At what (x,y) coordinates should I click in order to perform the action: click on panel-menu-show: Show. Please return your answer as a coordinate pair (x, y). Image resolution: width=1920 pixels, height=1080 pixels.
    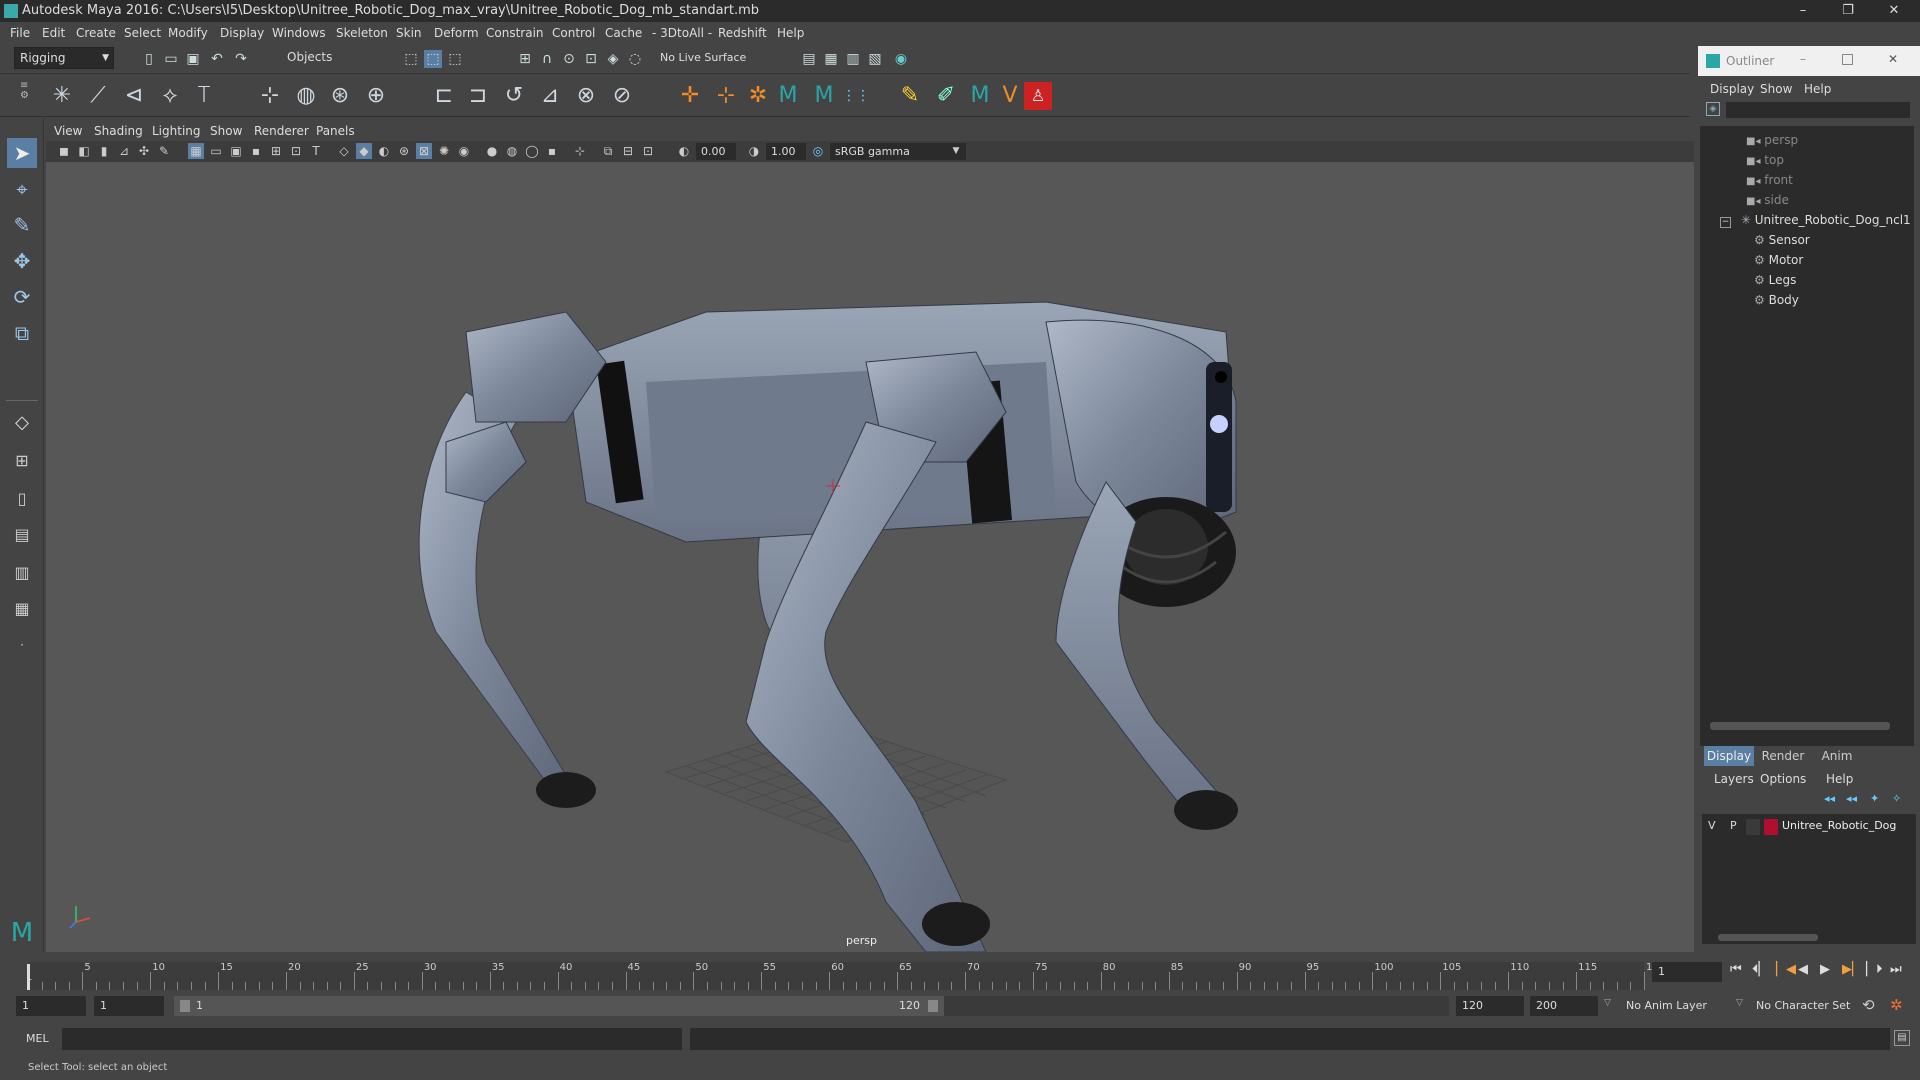
    Looking at the image, I should click on (226, 131).